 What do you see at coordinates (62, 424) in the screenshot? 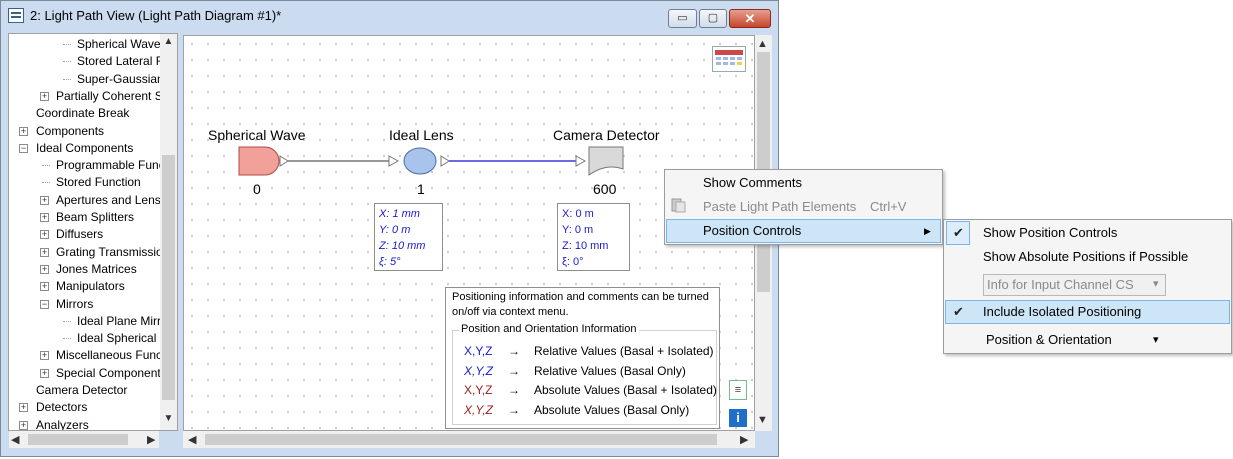
I see `tree-item-label: Analyzers` at bounding box center [62, 424].